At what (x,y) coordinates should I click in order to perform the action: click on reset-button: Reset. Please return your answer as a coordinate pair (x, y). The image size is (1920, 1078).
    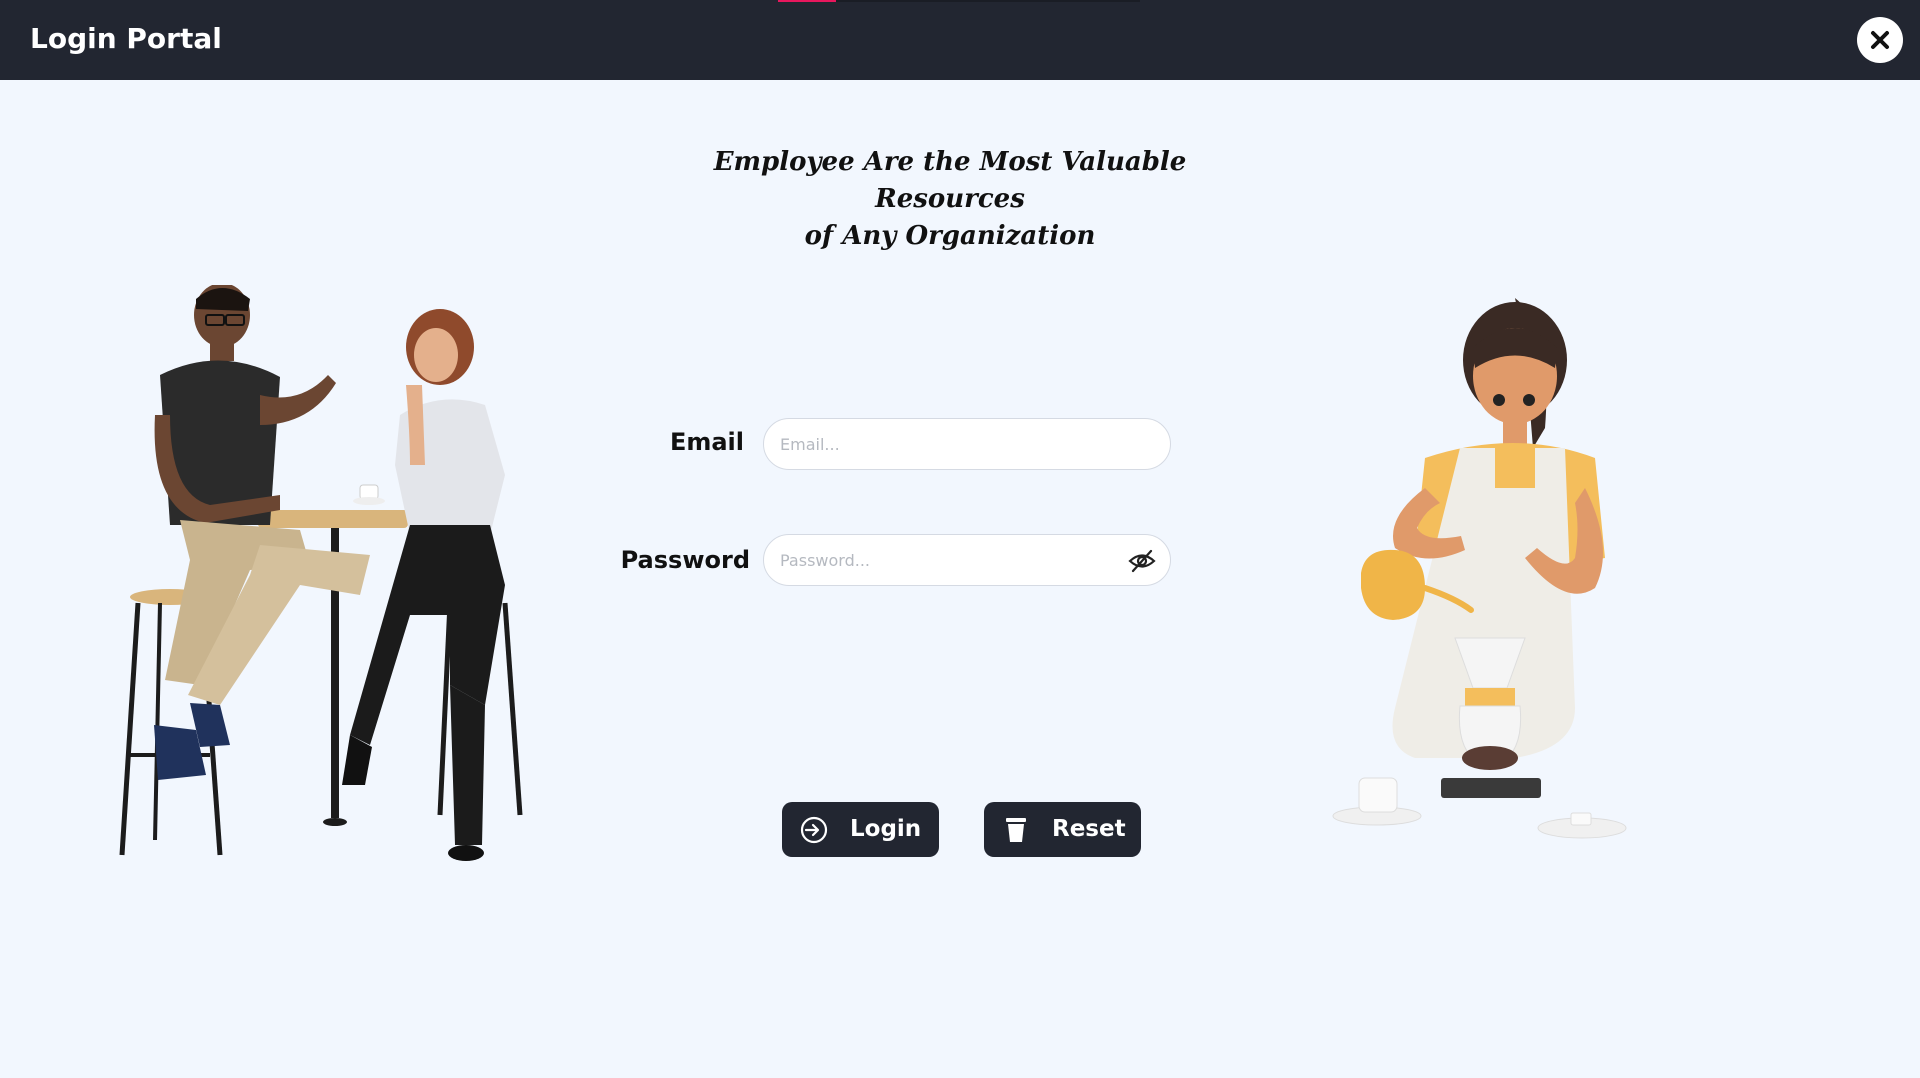
    Looking at the image, I should click on (1062, 829).